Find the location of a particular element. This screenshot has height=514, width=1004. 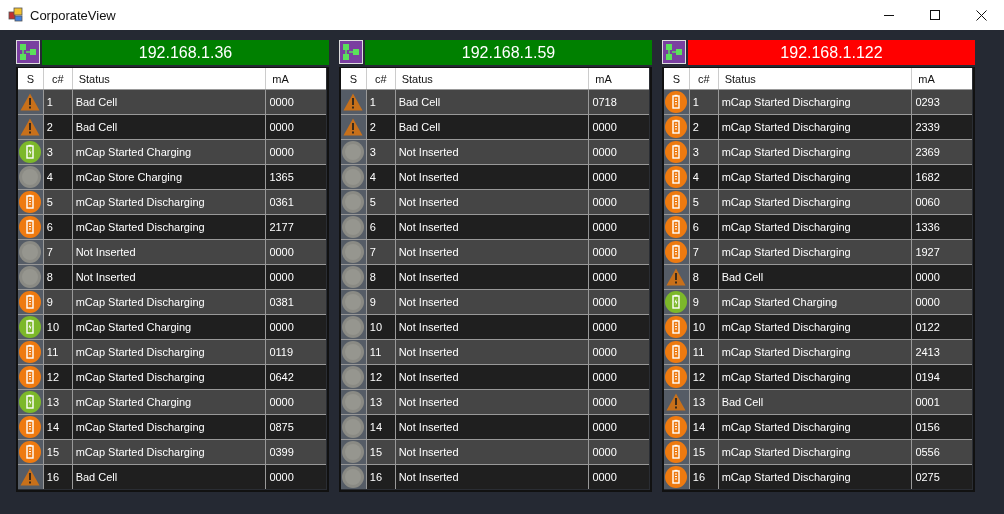

cell-number: 2 is located at coordinates (704, 126).